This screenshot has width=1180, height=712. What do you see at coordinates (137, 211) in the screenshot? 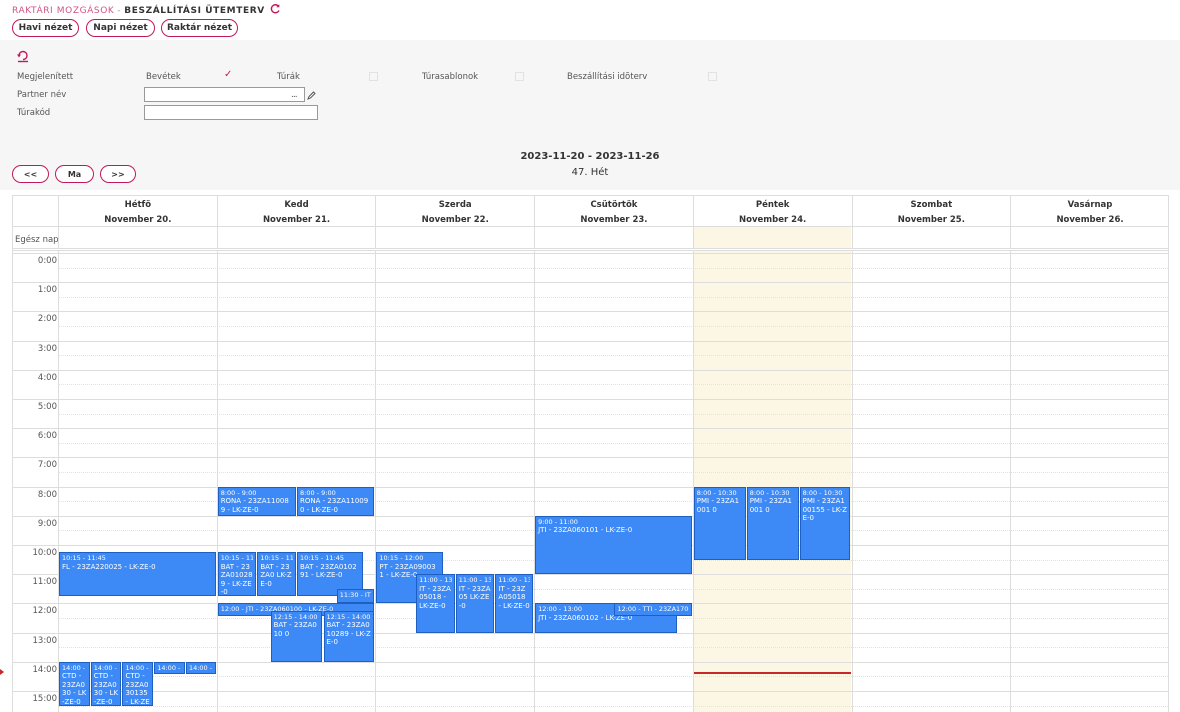
I see `day-header: Hétfõ November 20.` at bounding box center [137, 211].